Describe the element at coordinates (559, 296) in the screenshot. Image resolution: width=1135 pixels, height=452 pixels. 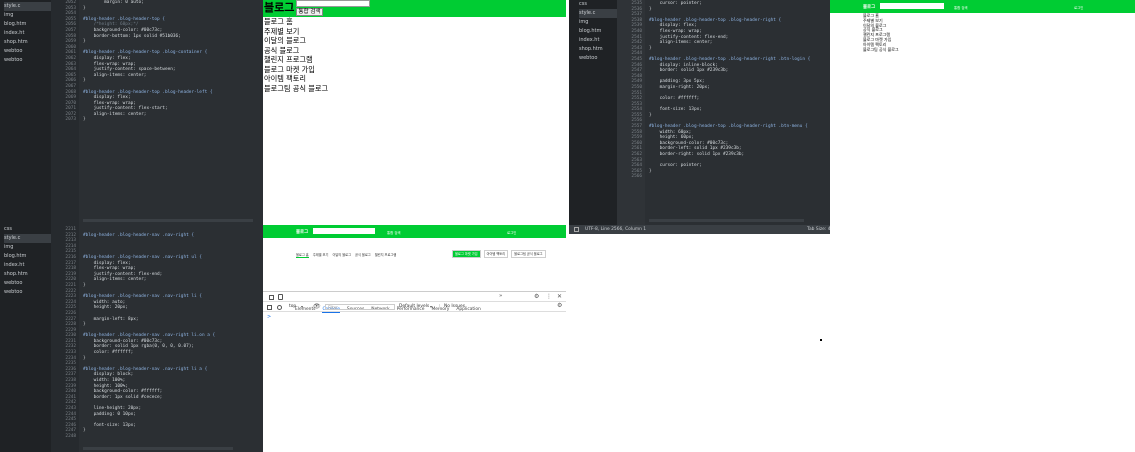
I see `close-icon: ✕` at that location.